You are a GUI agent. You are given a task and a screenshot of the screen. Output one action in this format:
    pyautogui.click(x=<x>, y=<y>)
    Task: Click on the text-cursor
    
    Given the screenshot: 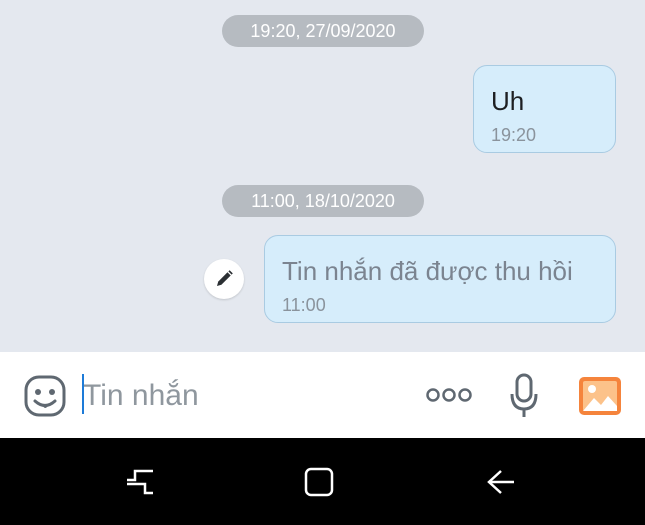 What is the action you would take?
    pyautogui.click(x=83, y=394)
    